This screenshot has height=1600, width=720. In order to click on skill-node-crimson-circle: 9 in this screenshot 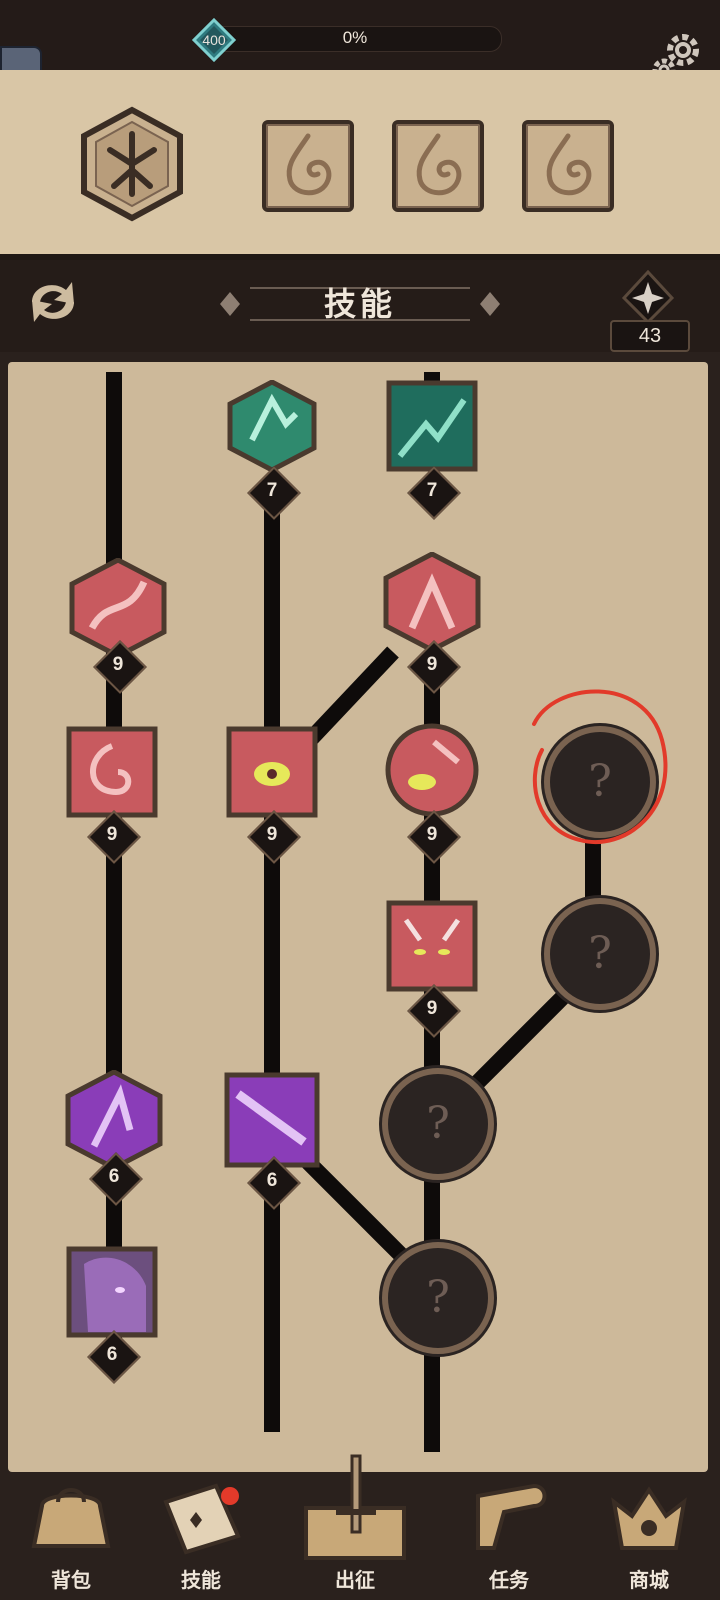, I will do `click(432, 793)`.